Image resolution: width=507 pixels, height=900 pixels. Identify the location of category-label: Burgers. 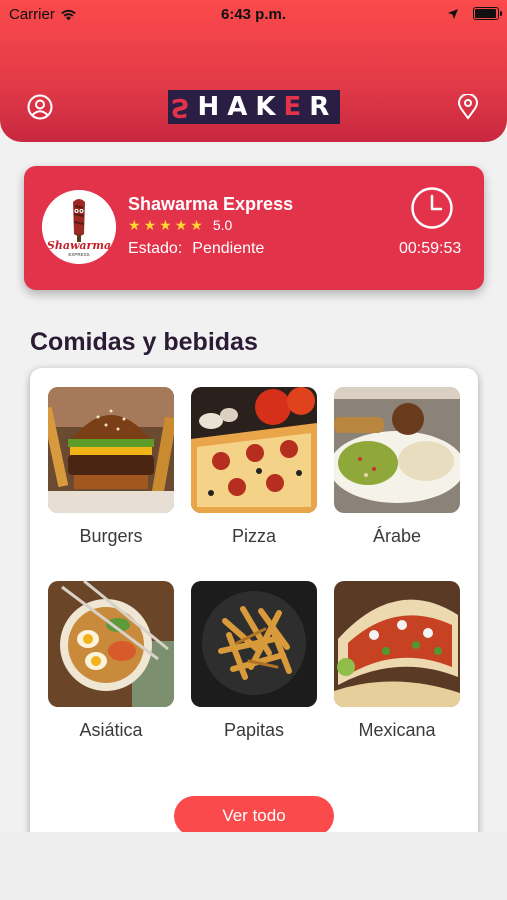
(111, 536).